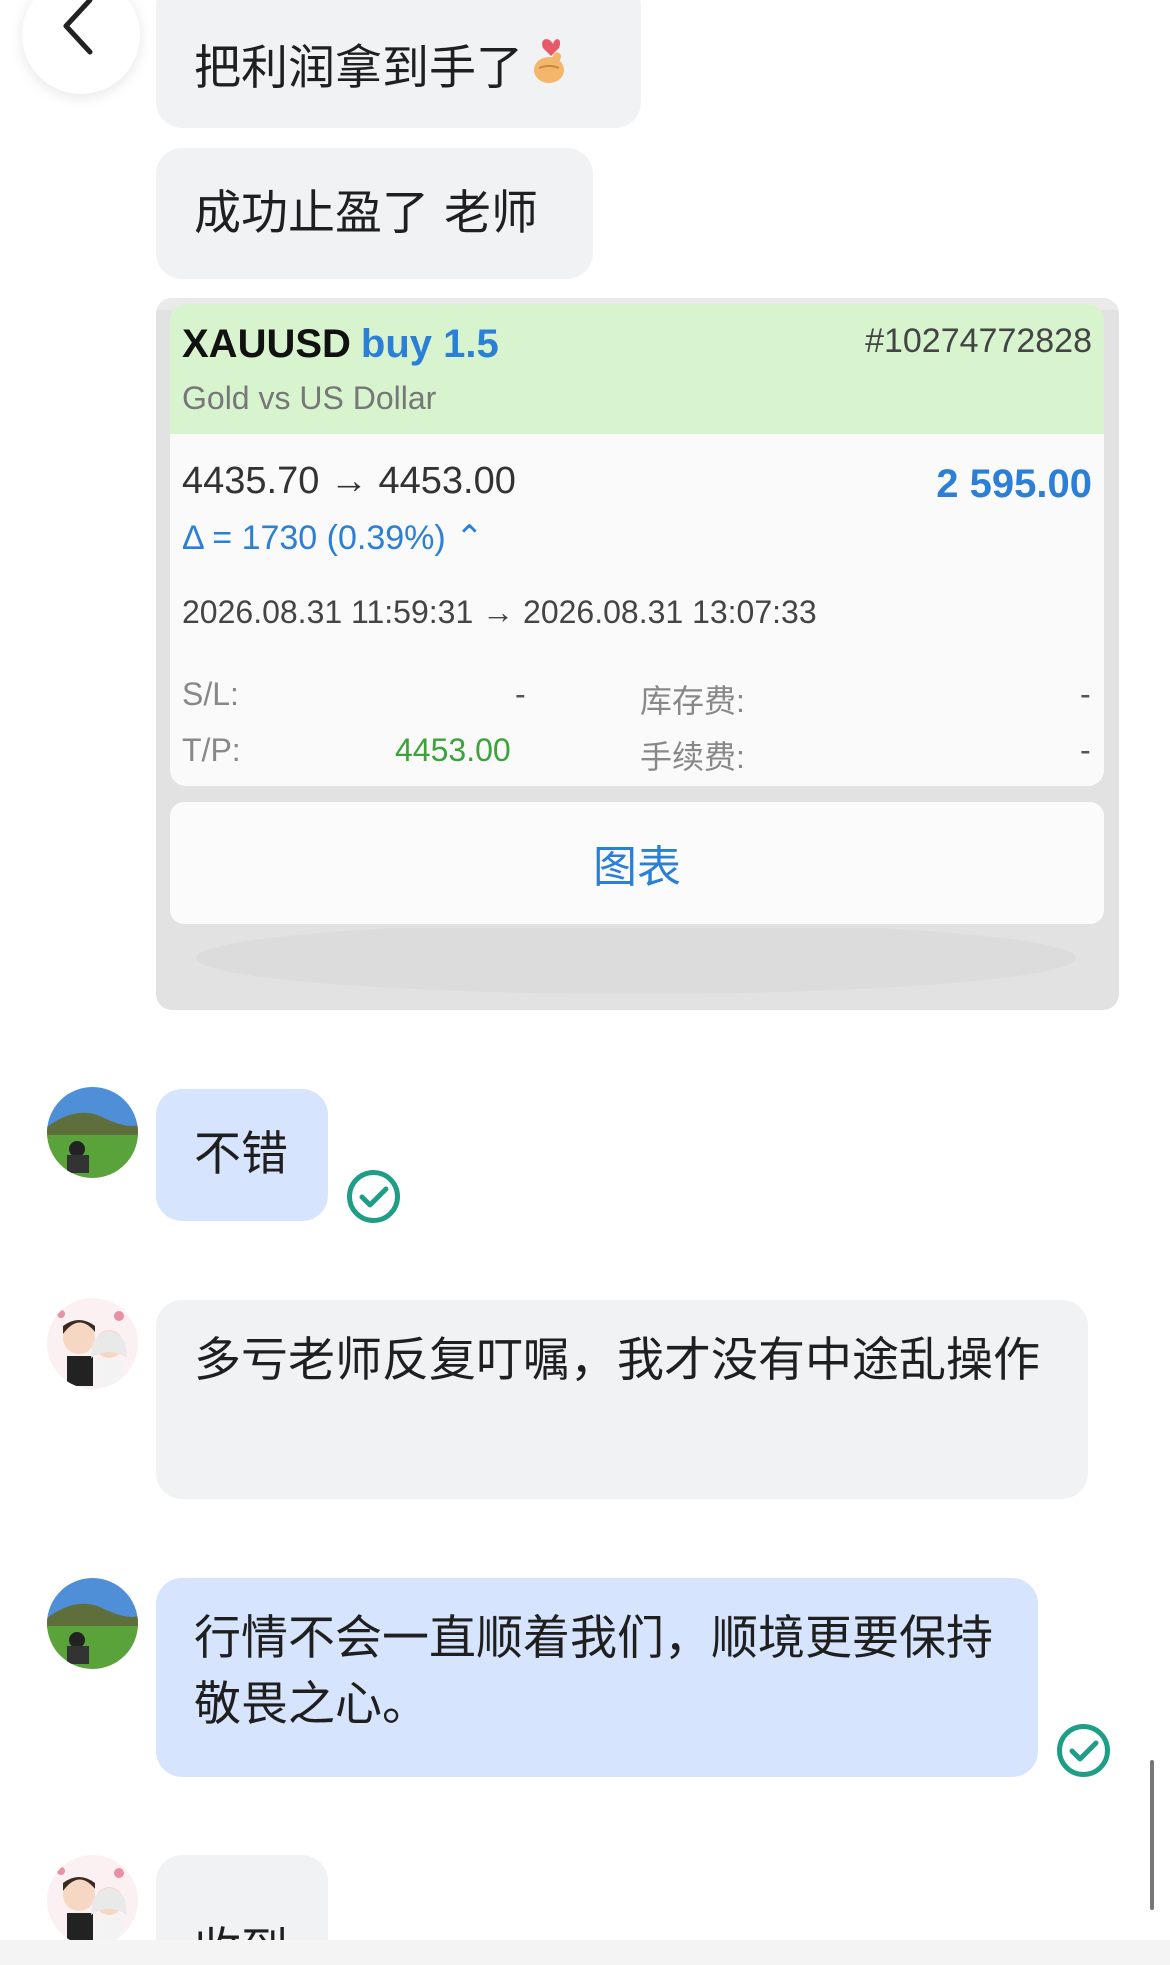 The width and height of the screenshot is (1170, 1965). Describe the element at coordinates (593, 1671) in the screenshot. I see `message-text: 行情不会一直顺着我们，顺境更要保持敬畏之心。` at that location.